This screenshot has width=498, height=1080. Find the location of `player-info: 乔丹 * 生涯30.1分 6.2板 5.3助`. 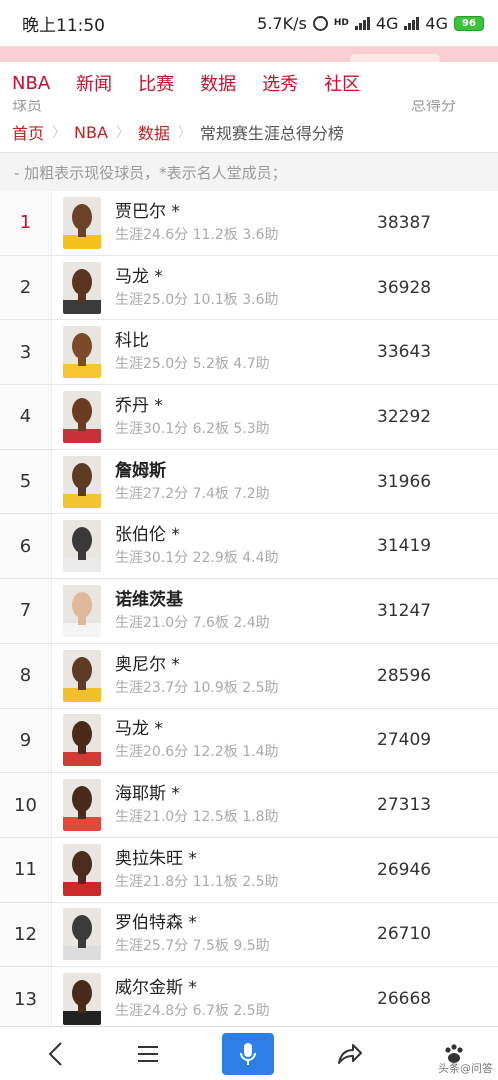

player-info: 乔丹 * 生涯30.1分 6.2板 5.3助 is located at coordinates (235, 417).